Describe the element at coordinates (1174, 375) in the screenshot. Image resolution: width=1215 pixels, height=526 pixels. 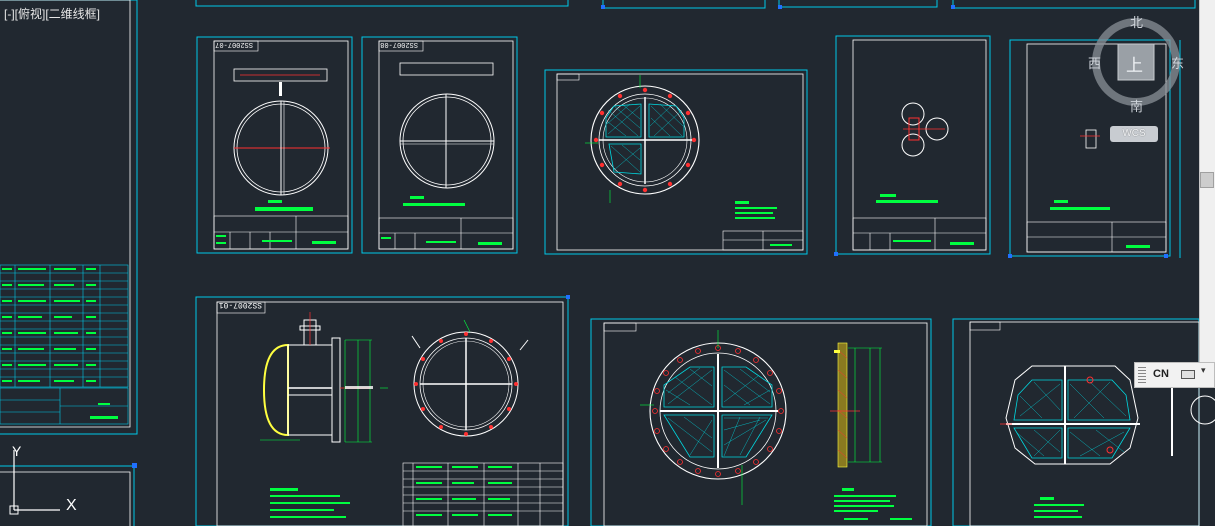
I see `ime-language-bar: CN ▾` at that location.